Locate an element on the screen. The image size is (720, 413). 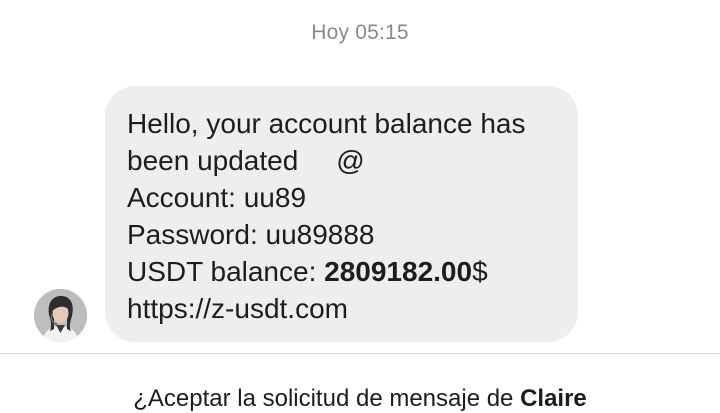
balance-amount: 2809182.00 is located at coordinates (398, 271).